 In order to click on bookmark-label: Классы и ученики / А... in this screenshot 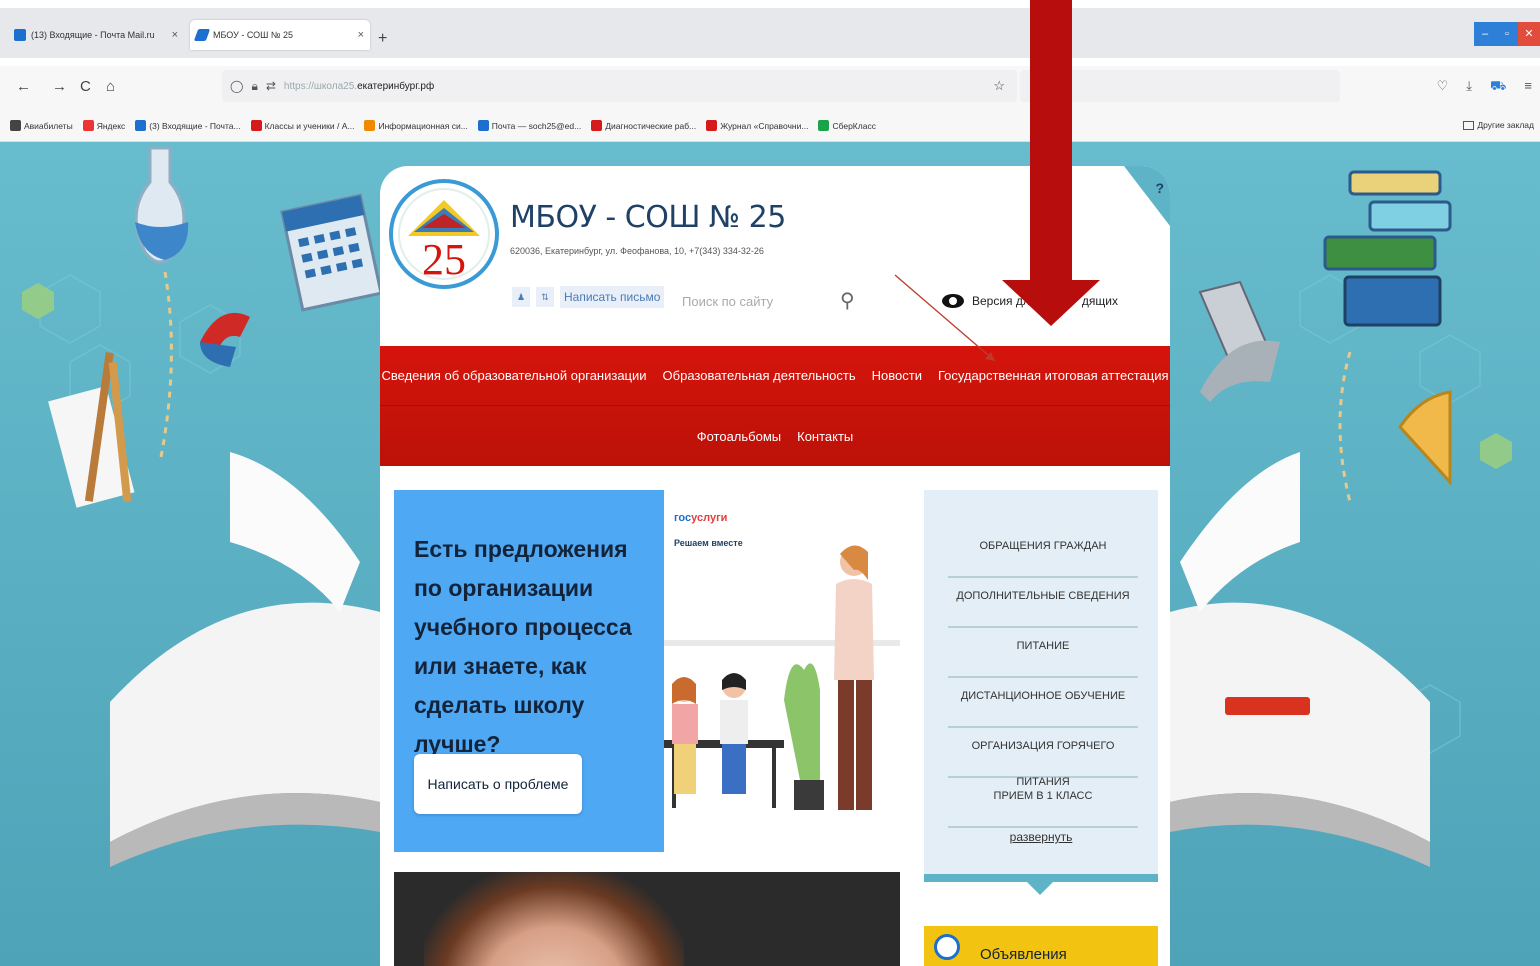, I will do `click(309, 125)`.